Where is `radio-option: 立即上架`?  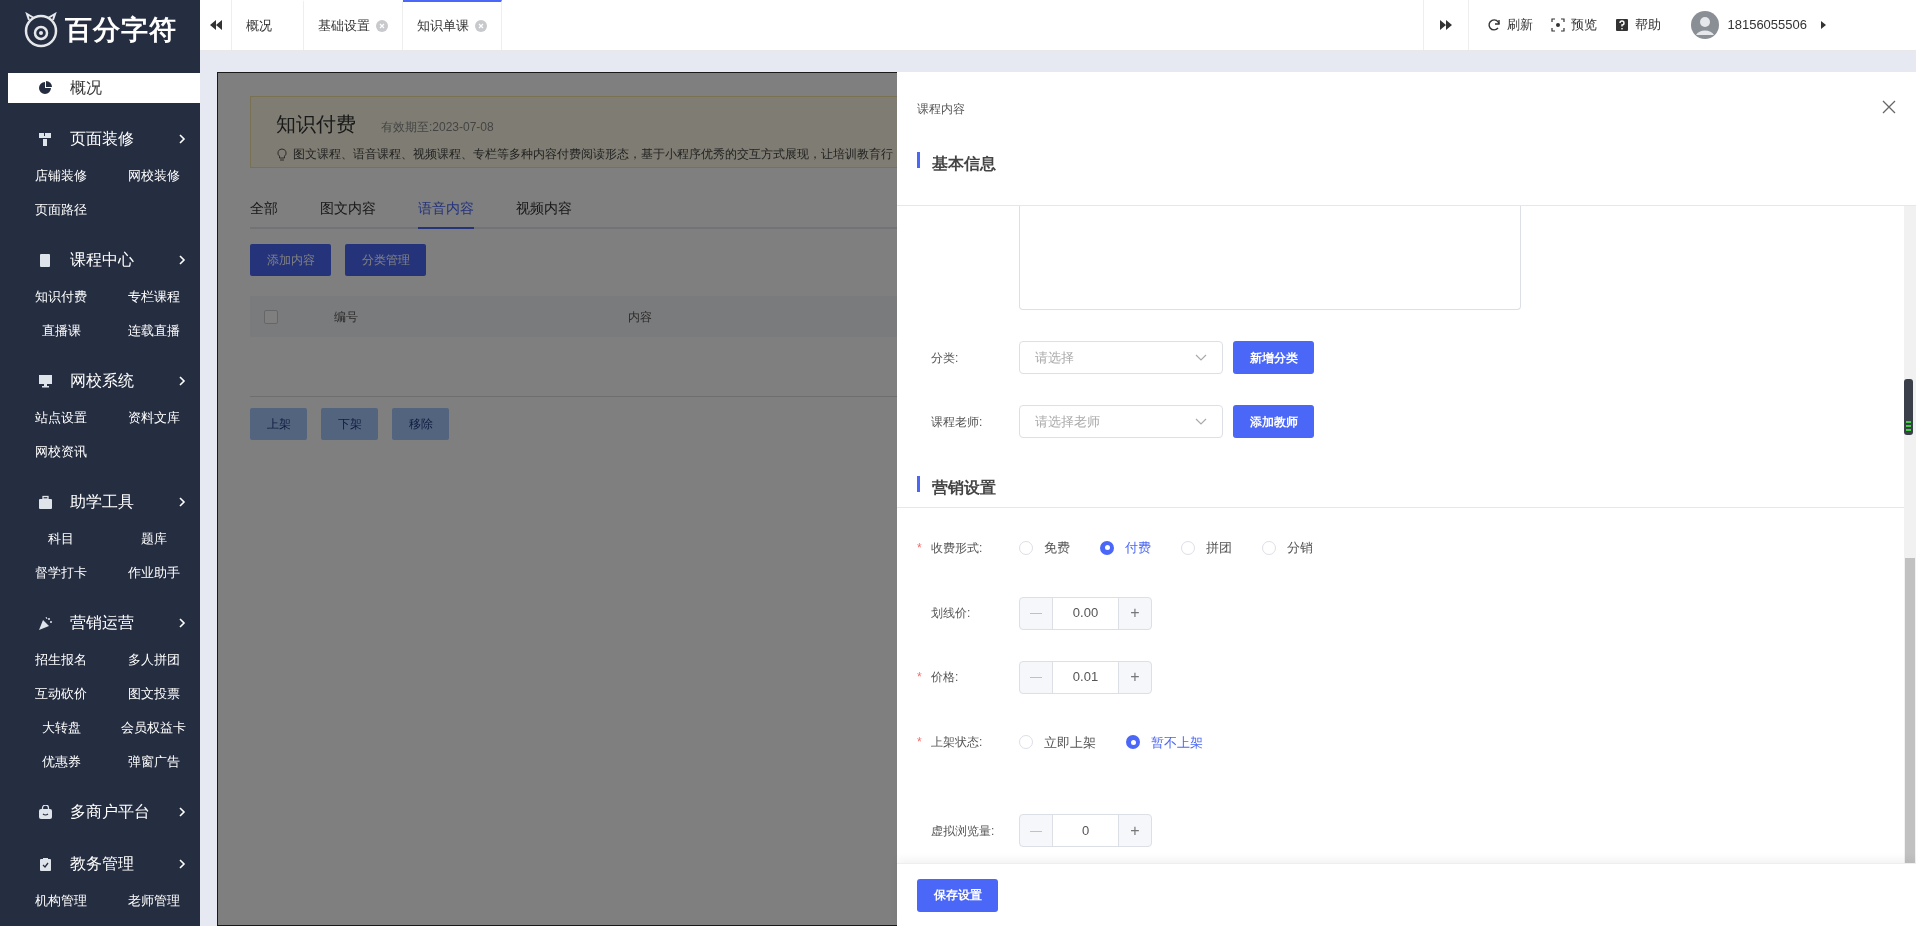
radio-option: 立即上架 is located at coordinates (1057, 742).